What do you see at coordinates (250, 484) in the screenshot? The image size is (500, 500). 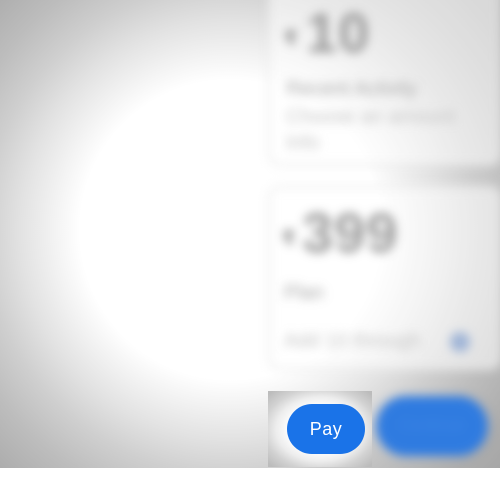 I see `bottom-strip` at bounding box center [250, 484].